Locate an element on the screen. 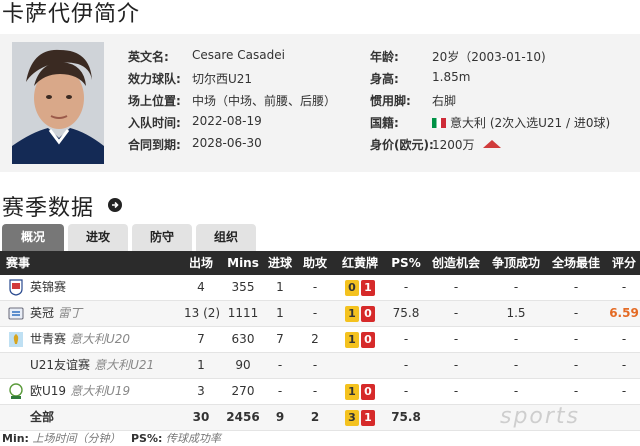 The width and height of the screenshot is (640, 446). competition-name: 世青赛 意大利U20 is located at coordinates (105, 339).